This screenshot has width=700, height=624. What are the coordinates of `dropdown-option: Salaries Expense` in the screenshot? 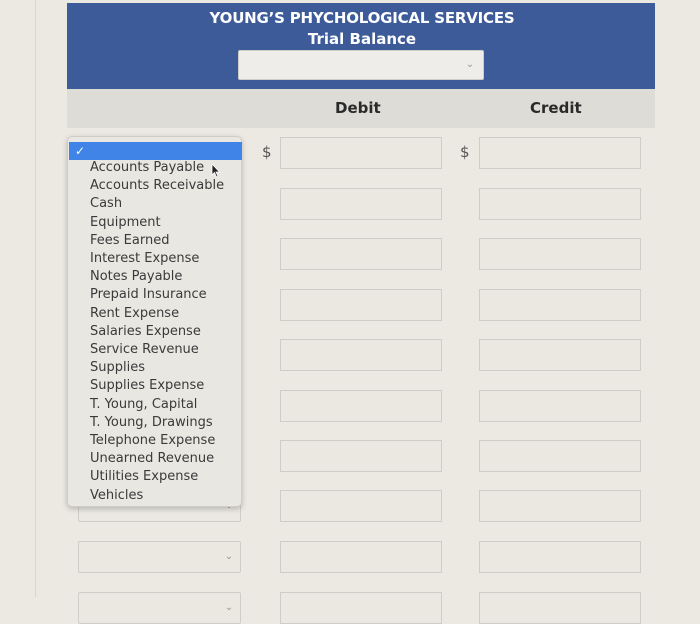 It's located at (157, 332).